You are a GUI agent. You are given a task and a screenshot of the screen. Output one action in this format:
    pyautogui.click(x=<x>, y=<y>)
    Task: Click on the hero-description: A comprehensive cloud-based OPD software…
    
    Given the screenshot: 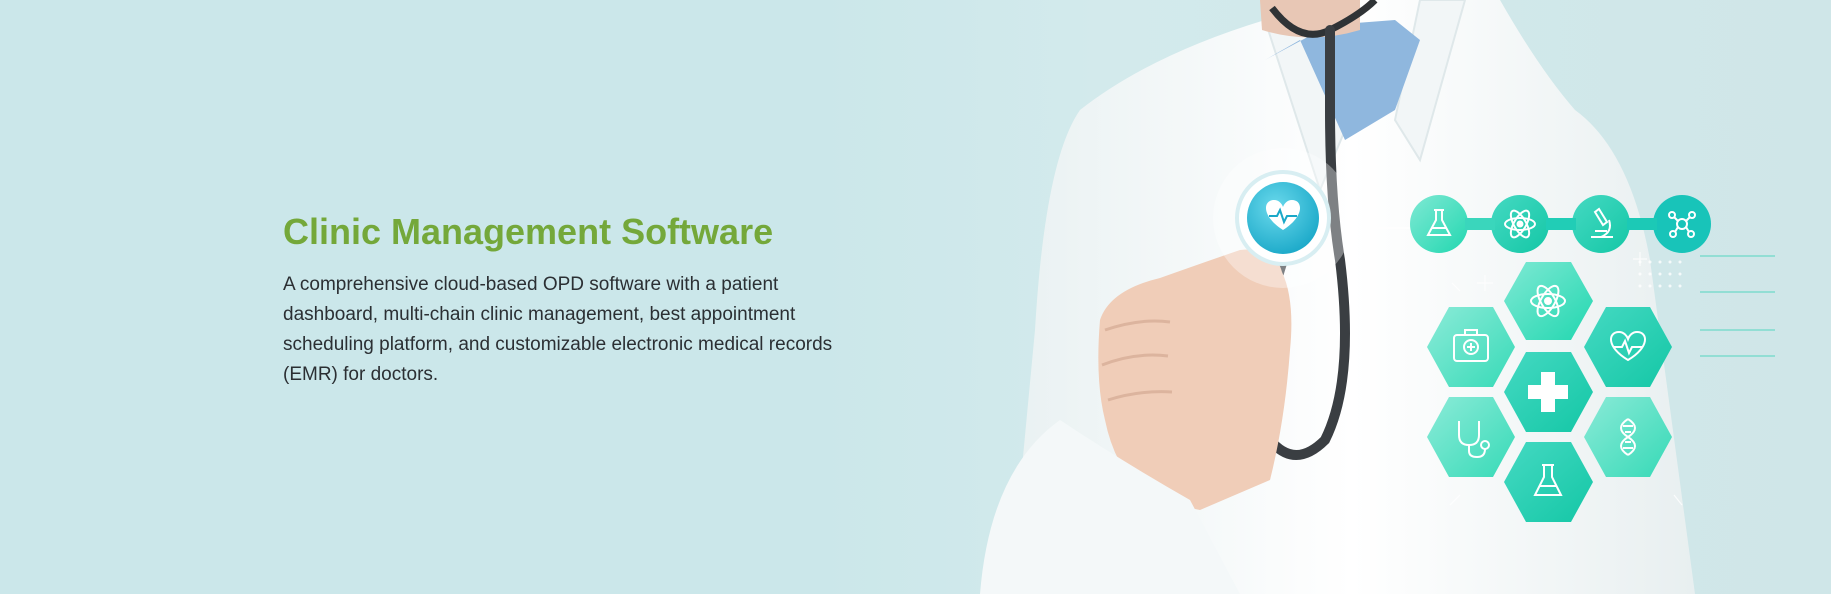 What is the action you would take?
    pyautogui.click(x=558, y=329)
    